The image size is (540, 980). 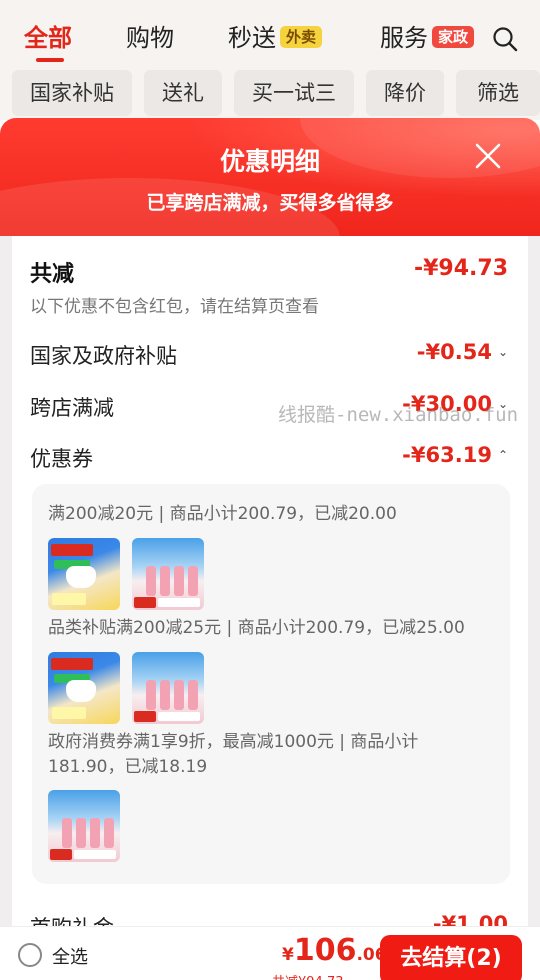 I want to click on top-nav: 全部 购物 秒送 外卖 服务 家政, so click(x=270, y=33).